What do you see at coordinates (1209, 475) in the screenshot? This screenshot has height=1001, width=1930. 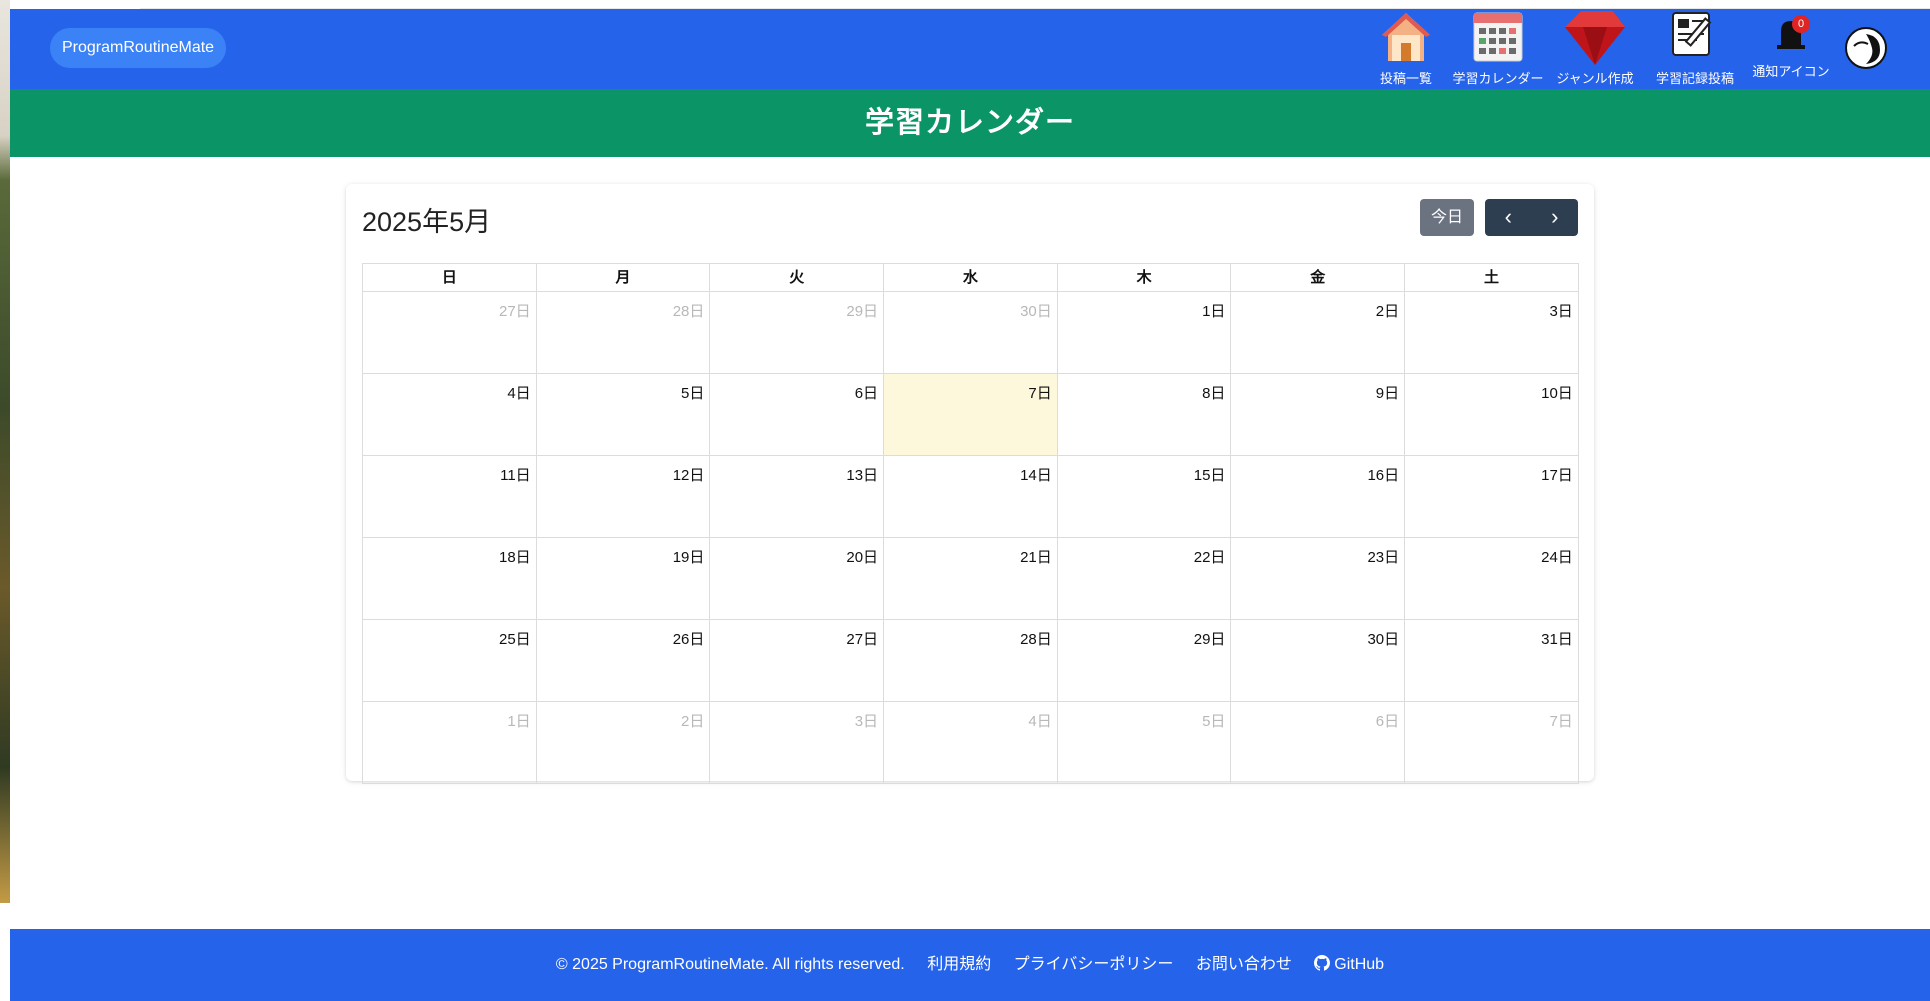 I see `day-number: 15日` at bounding box center [1209, 475].